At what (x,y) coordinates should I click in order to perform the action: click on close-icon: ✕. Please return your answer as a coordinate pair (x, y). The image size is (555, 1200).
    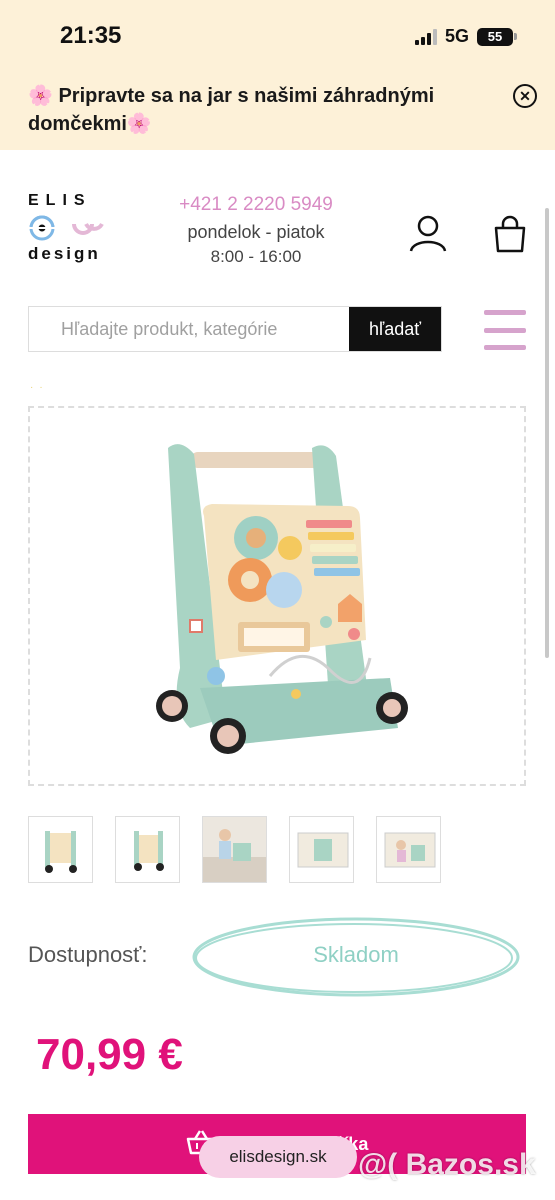
    Looking at the image, I should click on (525, 96).